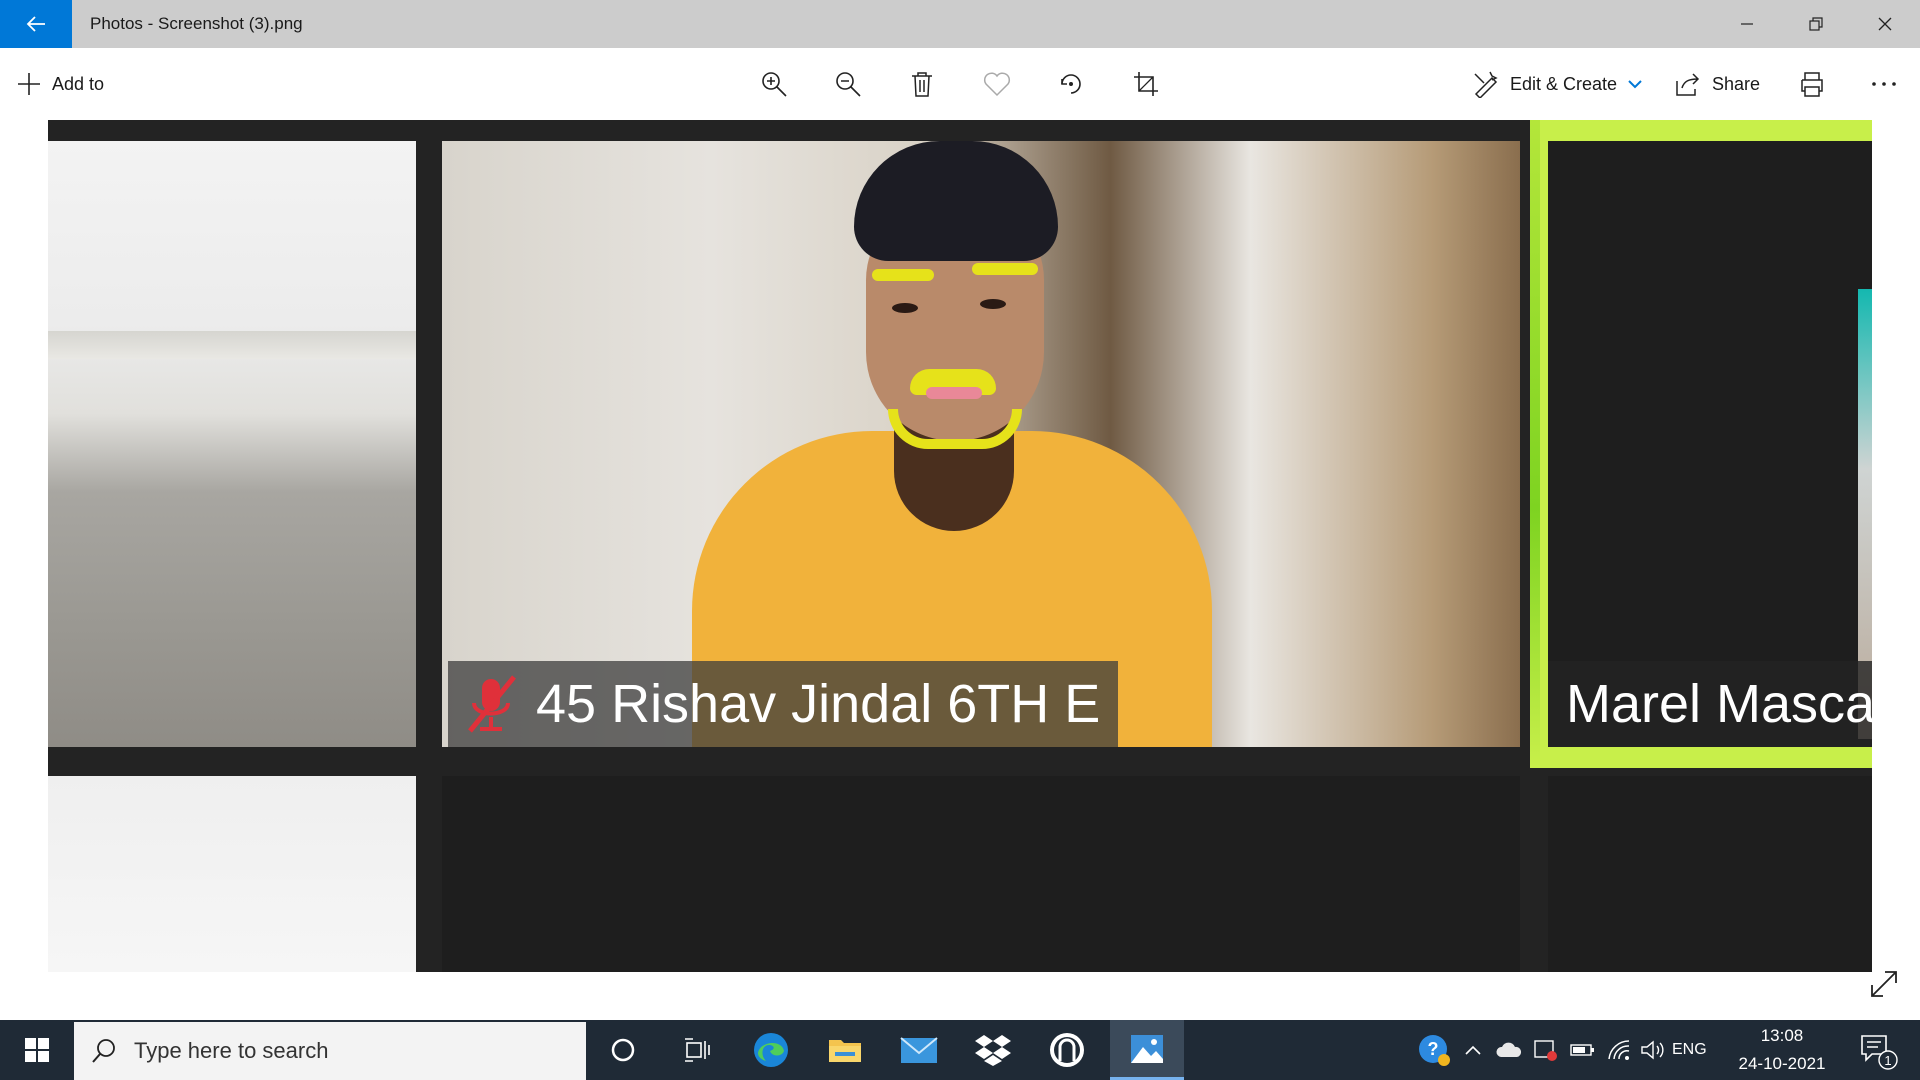 Image resolution: width=1920 pixels, height=1080 pixels. What do you see at coordinates (1710, 444) in the screenshot?
I see `active-speaker-video: Marel Masca` at bounding box center [1710, 444].